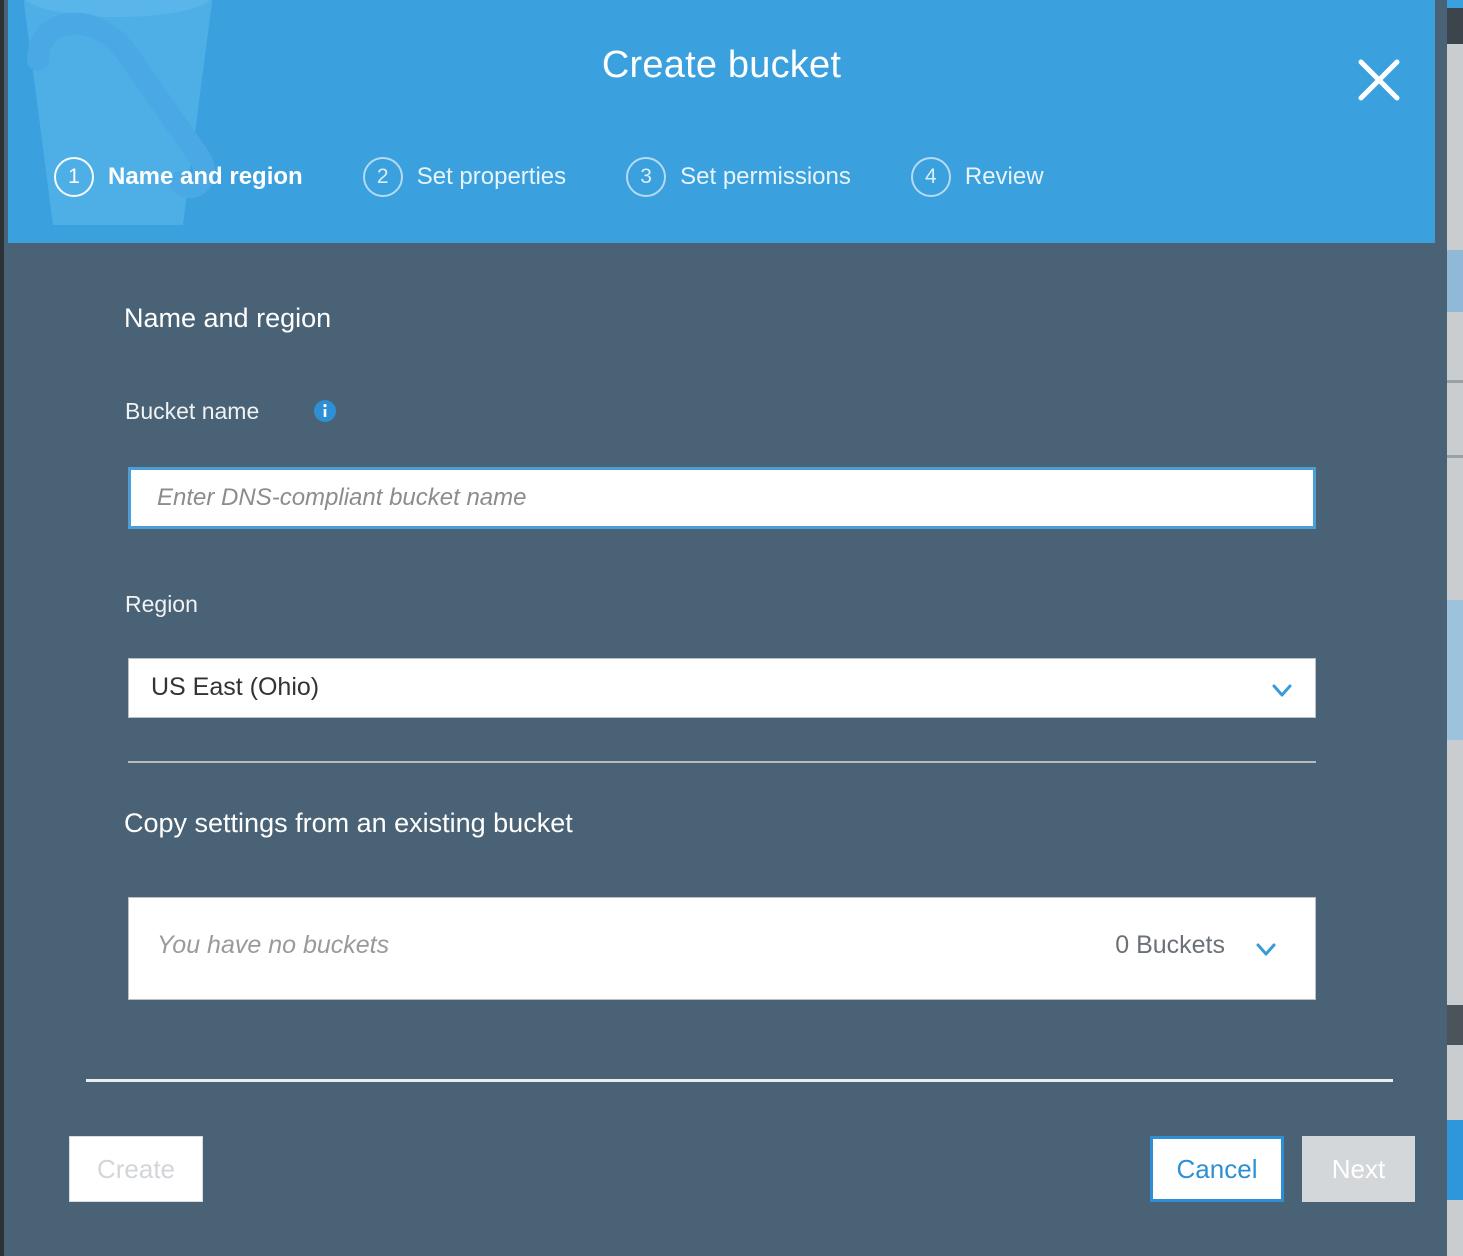  Describe the element at coordinates (1358, 1169) in the screenshot. I see `next-button: Next` at that location.